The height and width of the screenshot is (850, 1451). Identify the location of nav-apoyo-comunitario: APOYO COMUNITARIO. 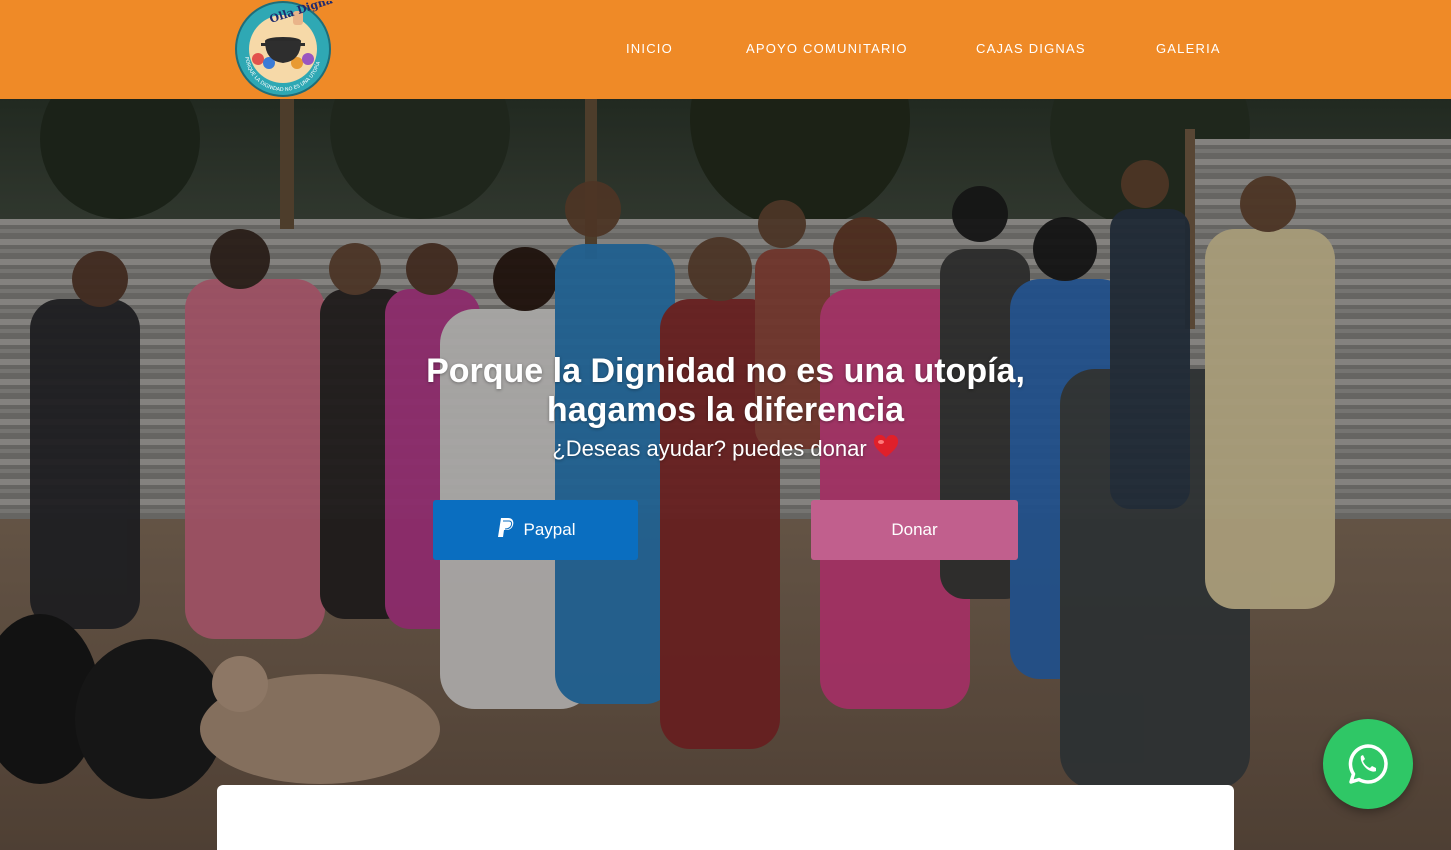
(827, 48).